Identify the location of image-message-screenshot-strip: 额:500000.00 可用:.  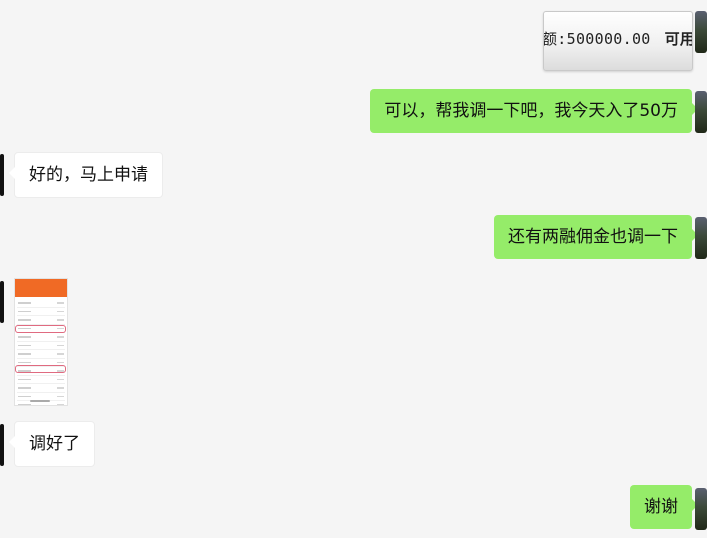
(618, 41).